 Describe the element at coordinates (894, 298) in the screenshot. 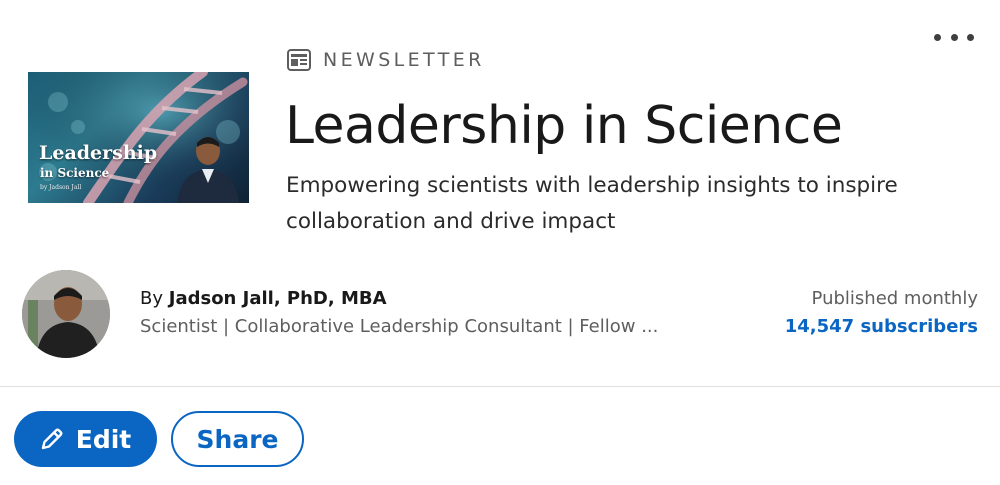

I see `publish-frequency: Published monthly` at that location.